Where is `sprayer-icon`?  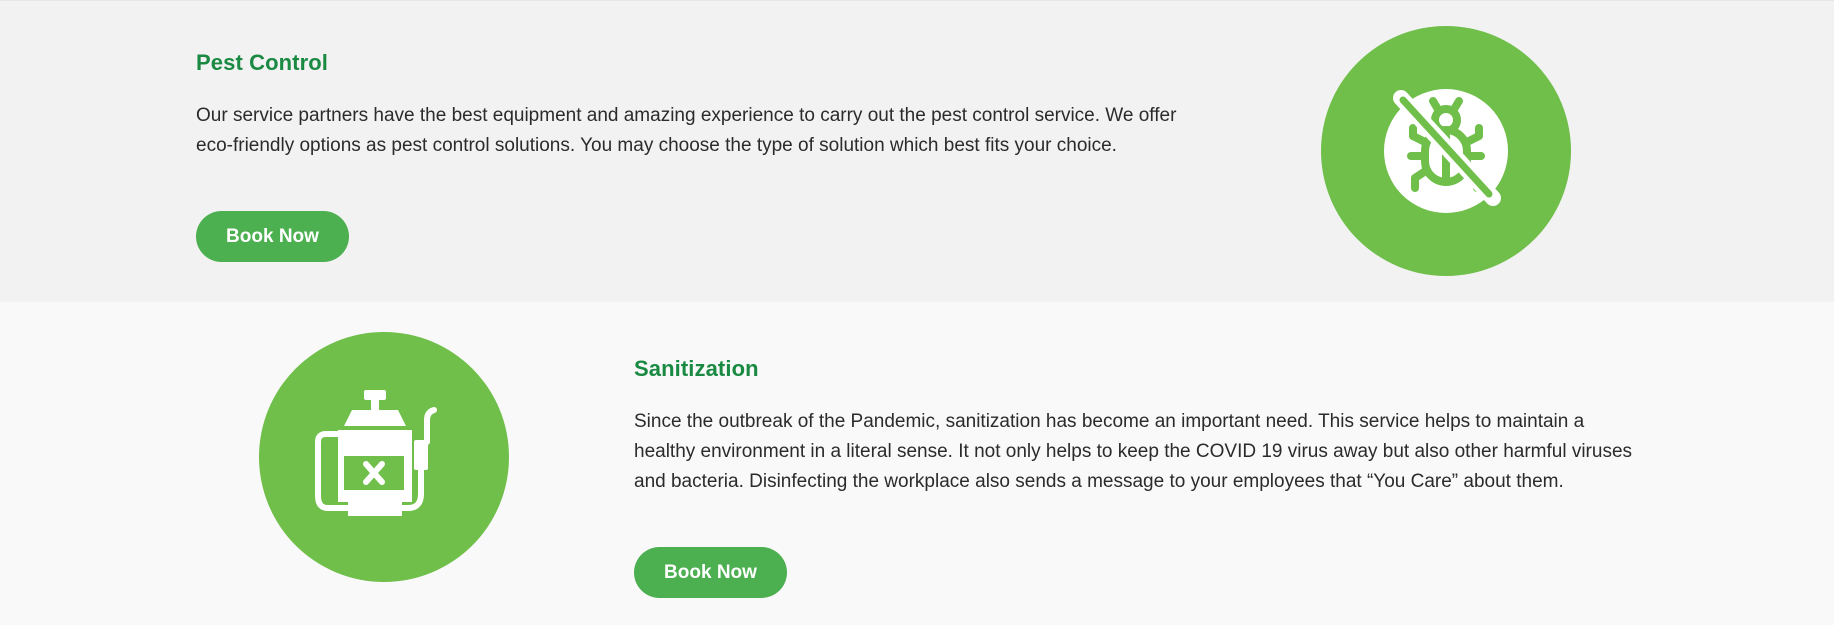
sprayer-icon is located at coordinates (376, 453).